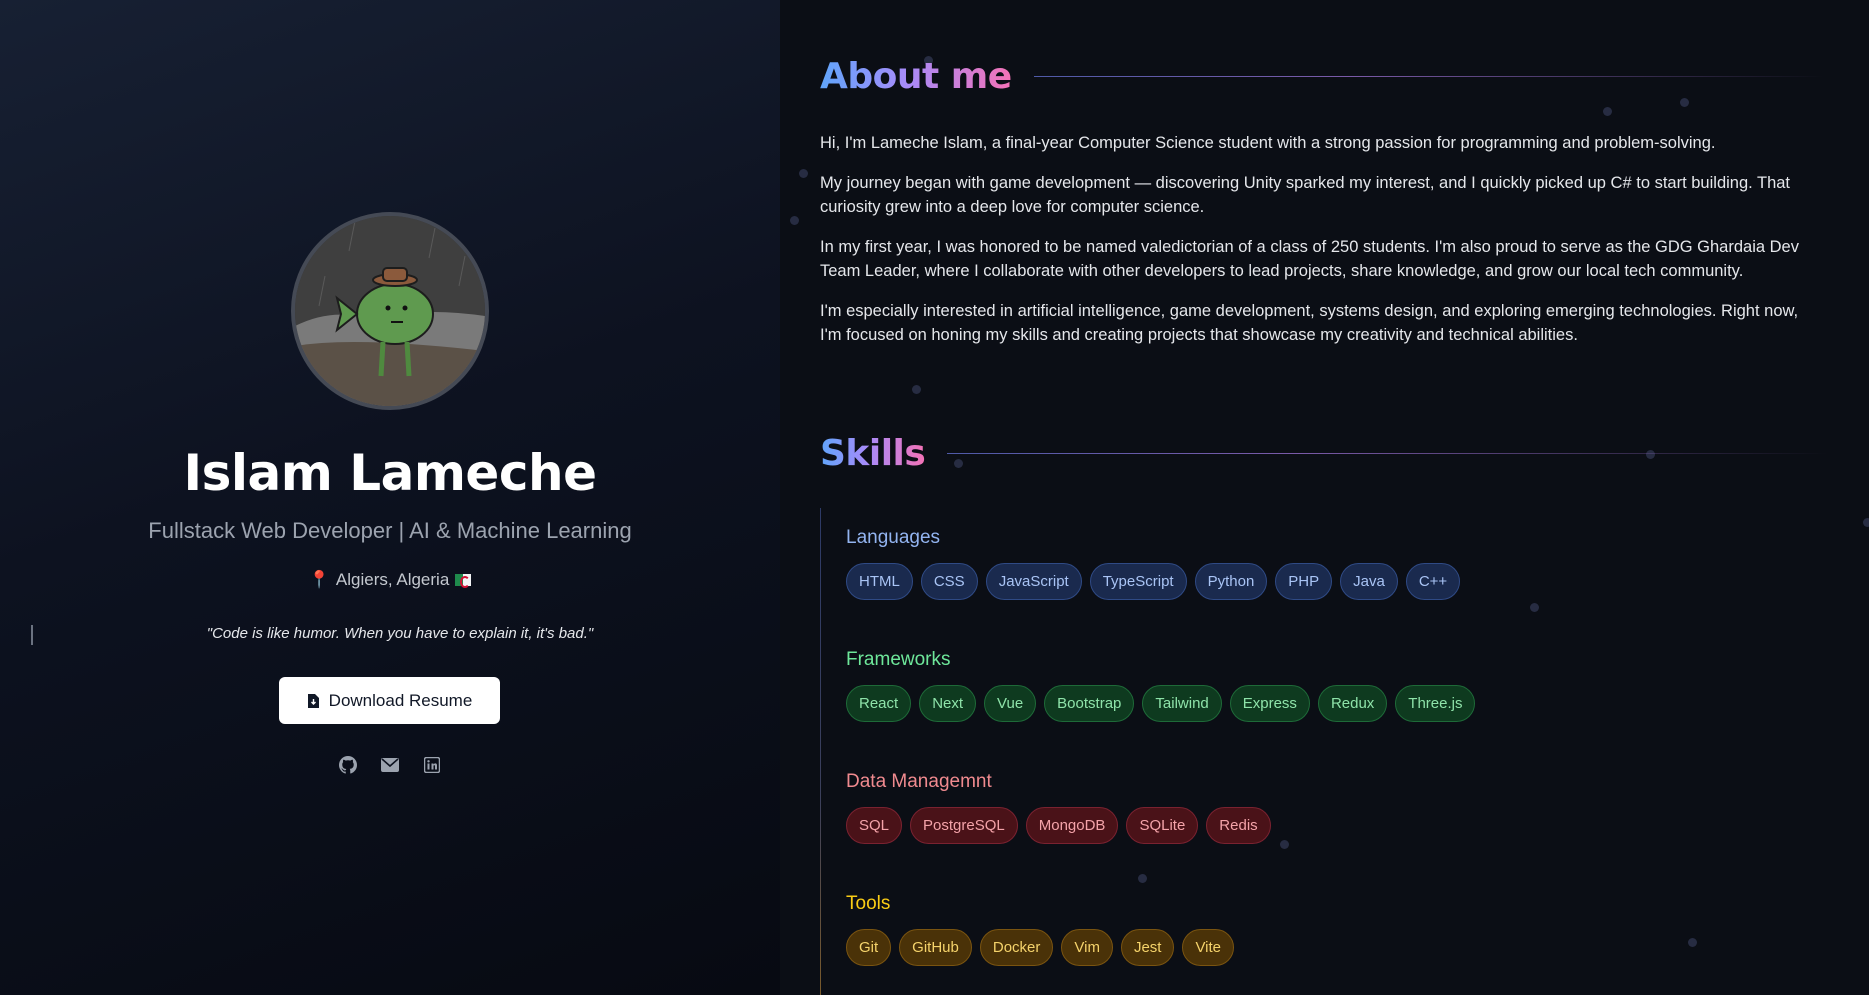 Image resolution: width=1869 pixels, height=995 pixels. Describe the element at coordinates (1089, 703) in the screenshot. I see `skill-chip: Bootstrap` at that location.